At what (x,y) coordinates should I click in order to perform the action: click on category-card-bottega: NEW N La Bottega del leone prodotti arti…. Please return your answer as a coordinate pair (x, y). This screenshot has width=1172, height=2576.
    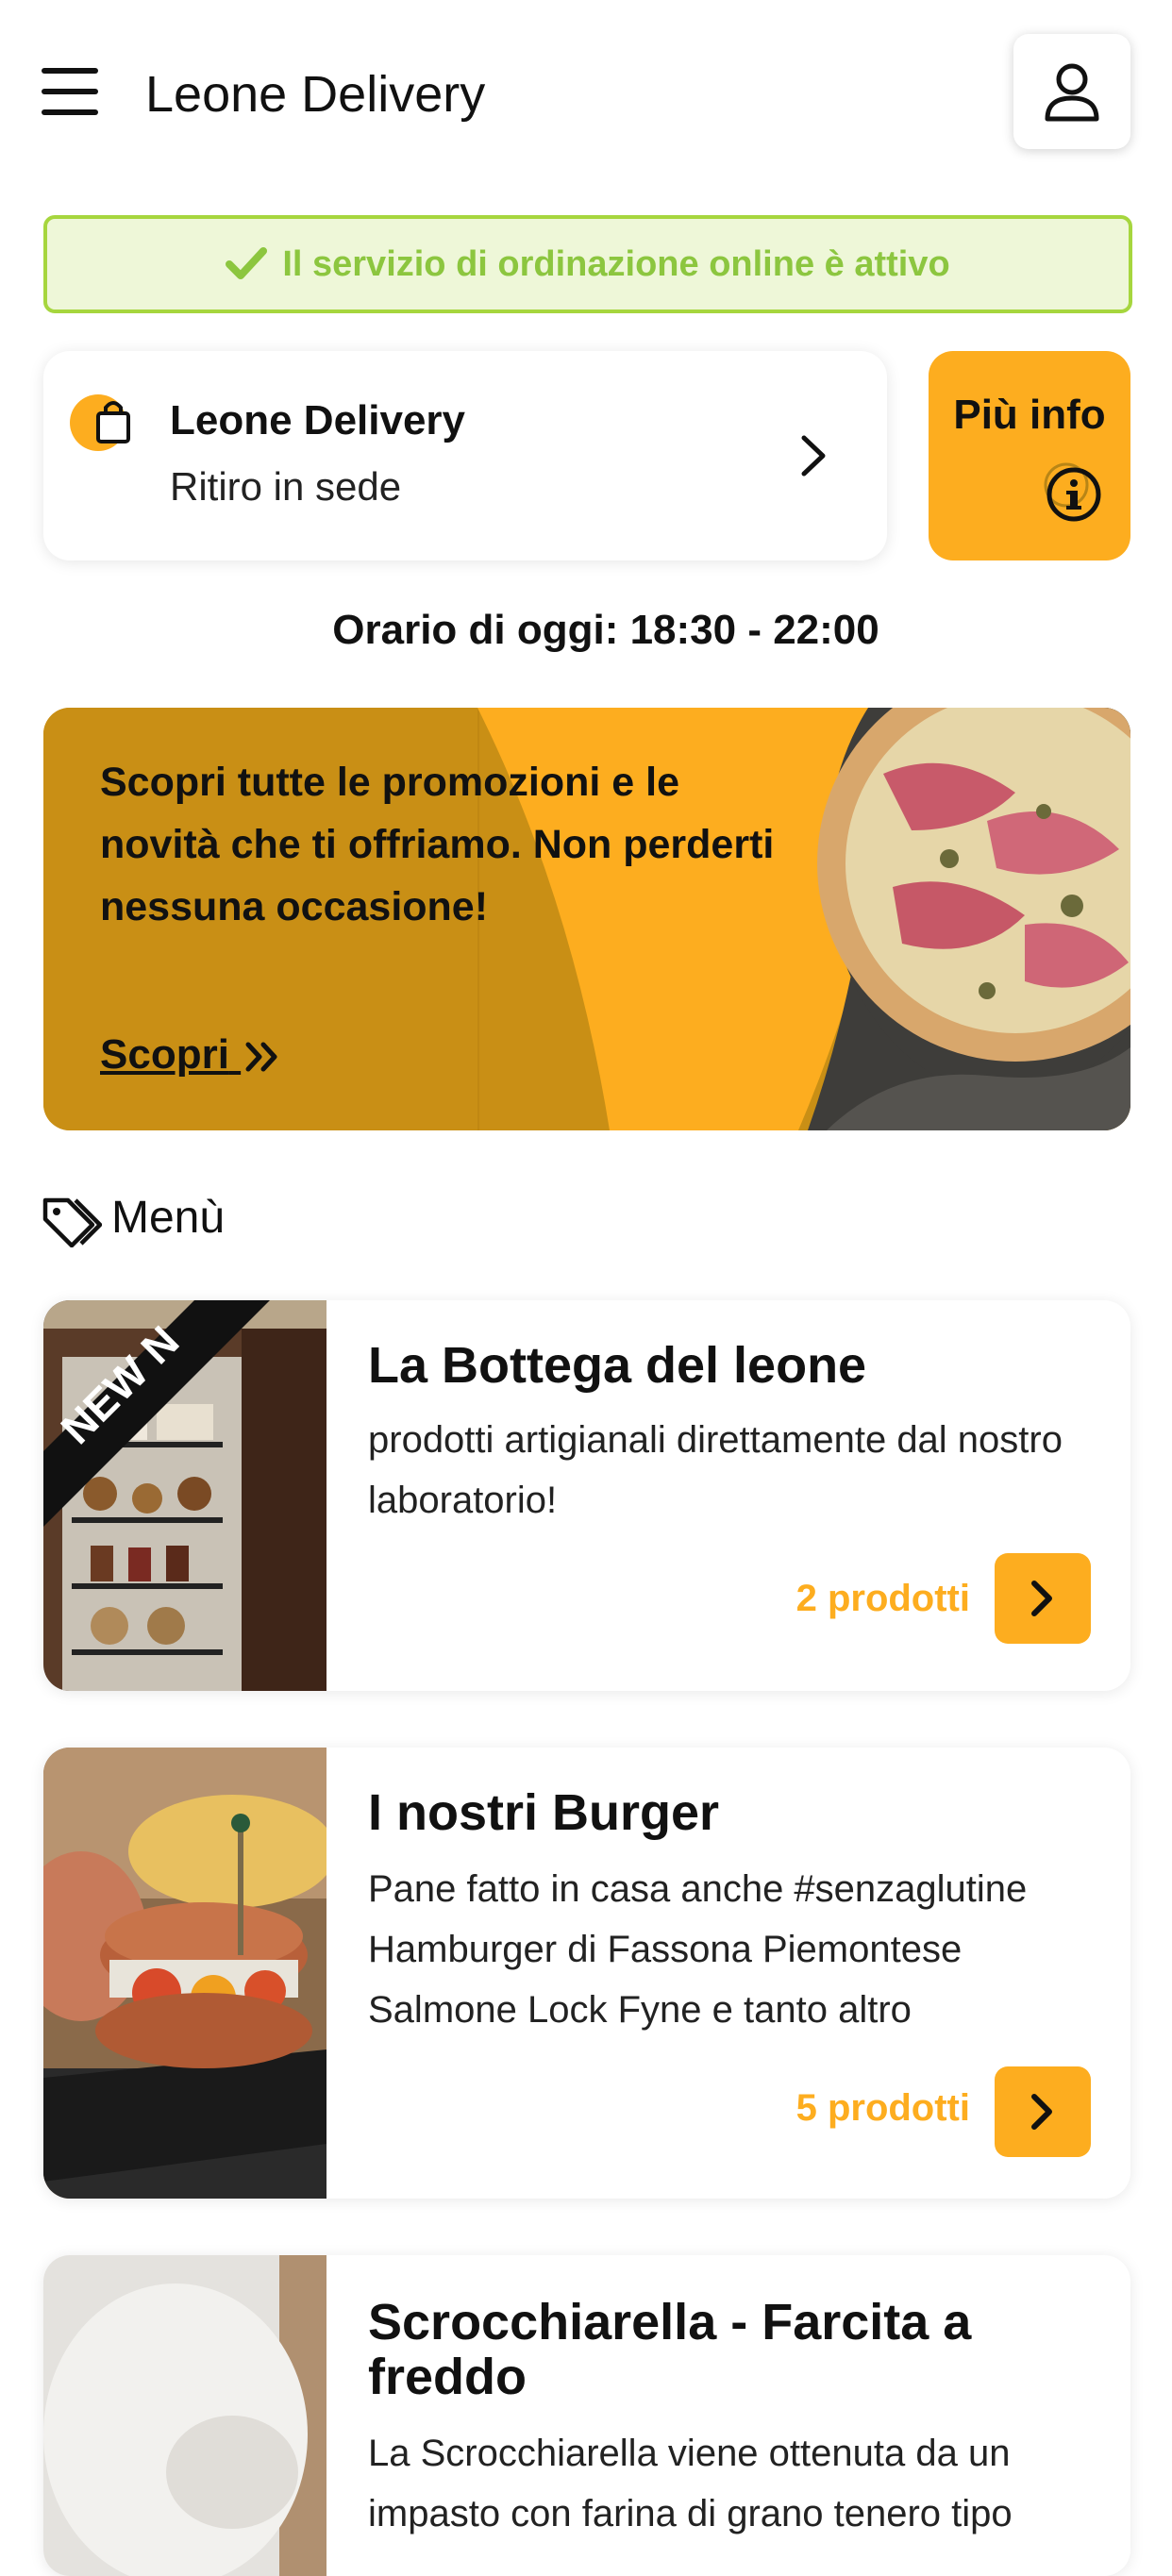
    Looking at the image, I should click on (586, 1495).